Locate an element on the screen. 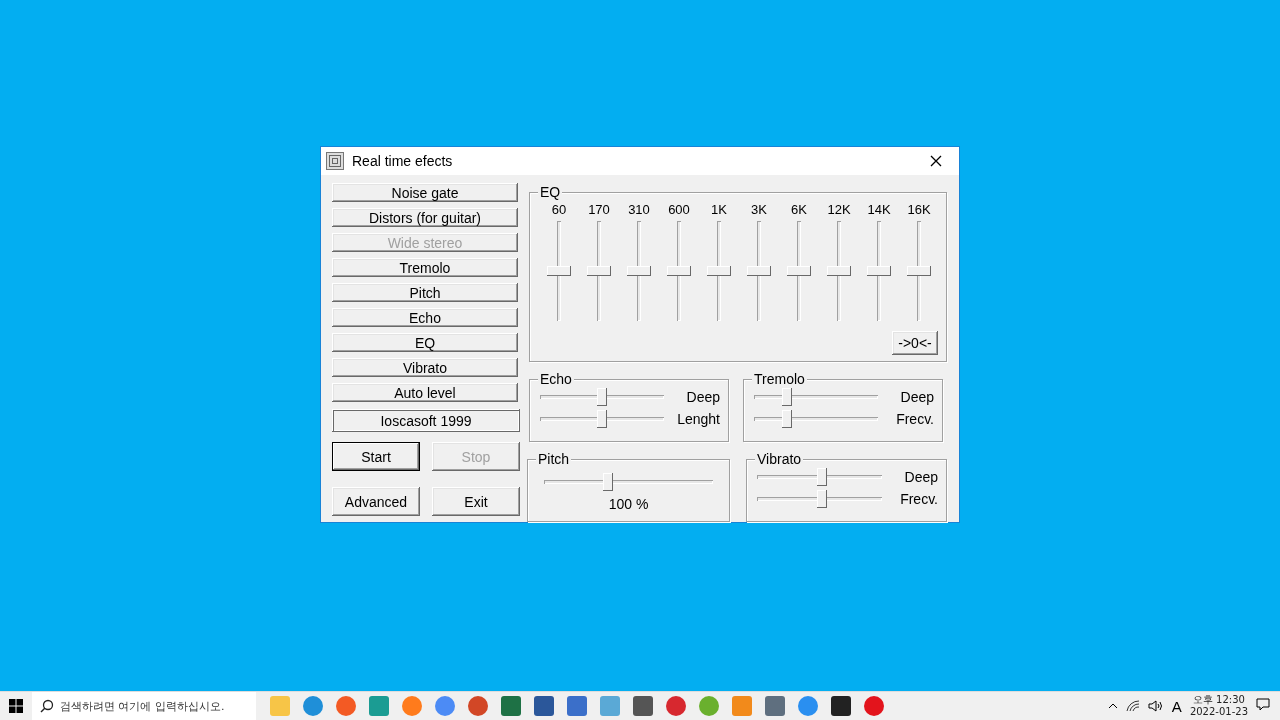  search-icon is located at coordinates (47, 706).